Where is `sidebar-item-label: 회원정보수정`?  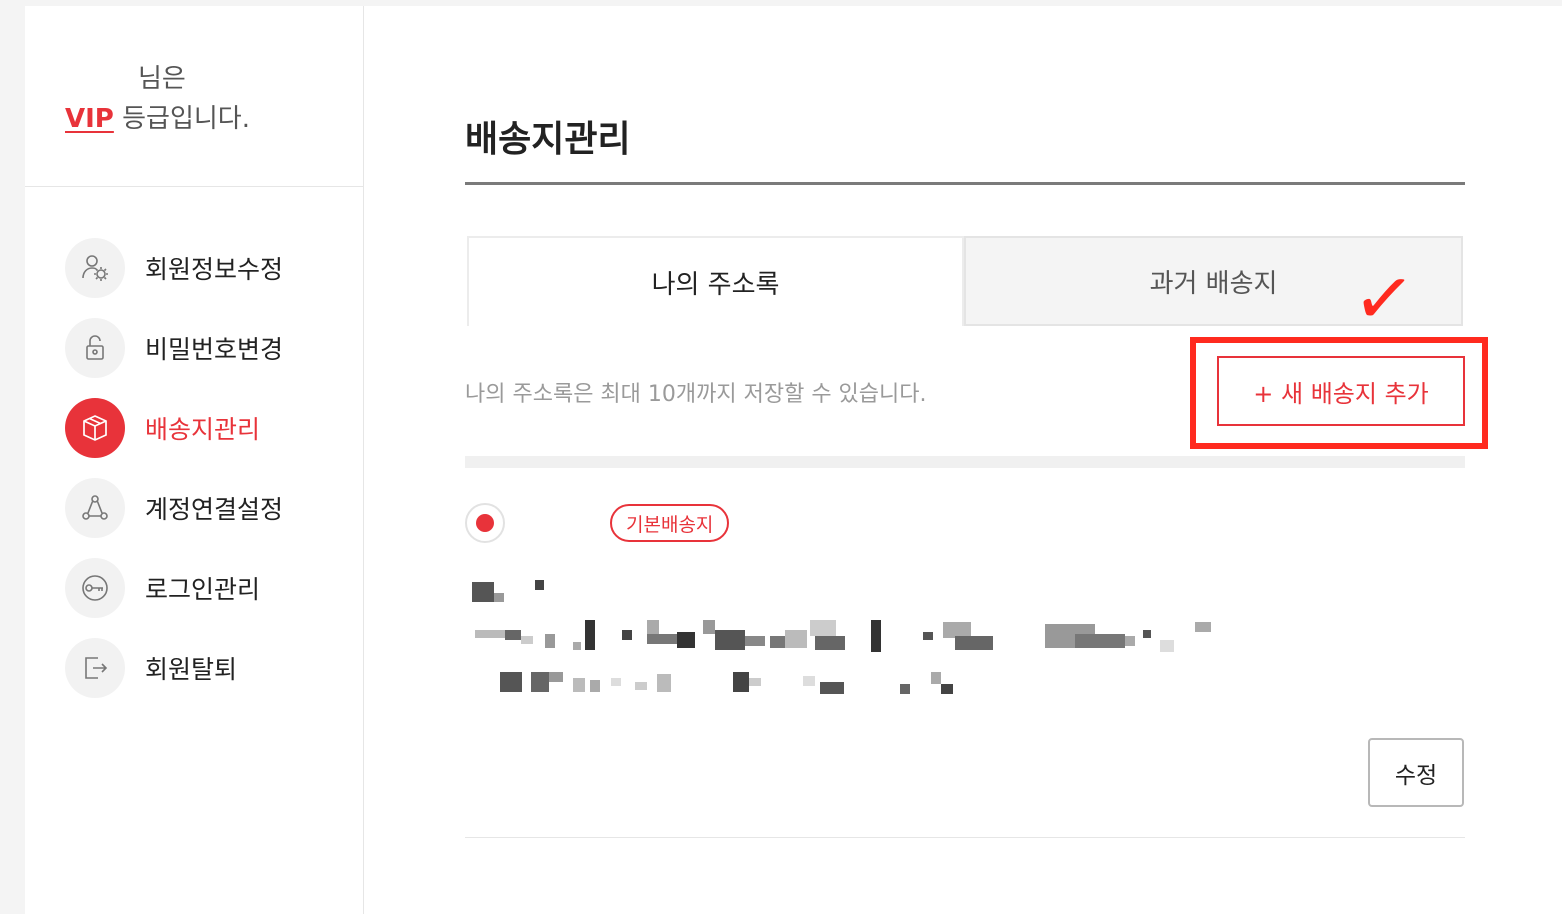 sidebar-item-label: 회원정보수정 is located at coordinates (214, 269).